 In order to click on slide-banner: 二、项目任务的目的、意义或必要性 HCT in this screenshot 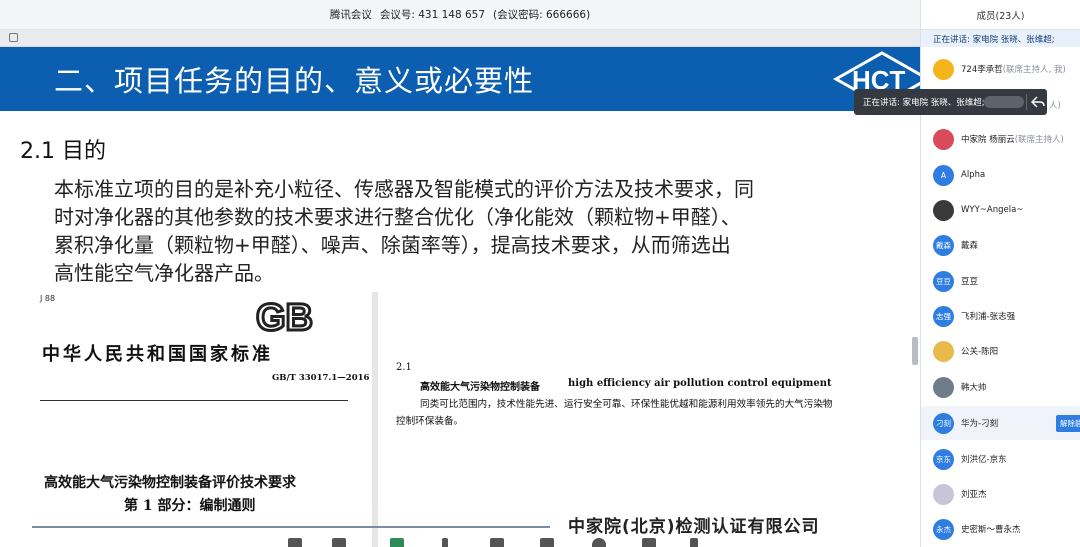, I will do `click(460, 79)`.